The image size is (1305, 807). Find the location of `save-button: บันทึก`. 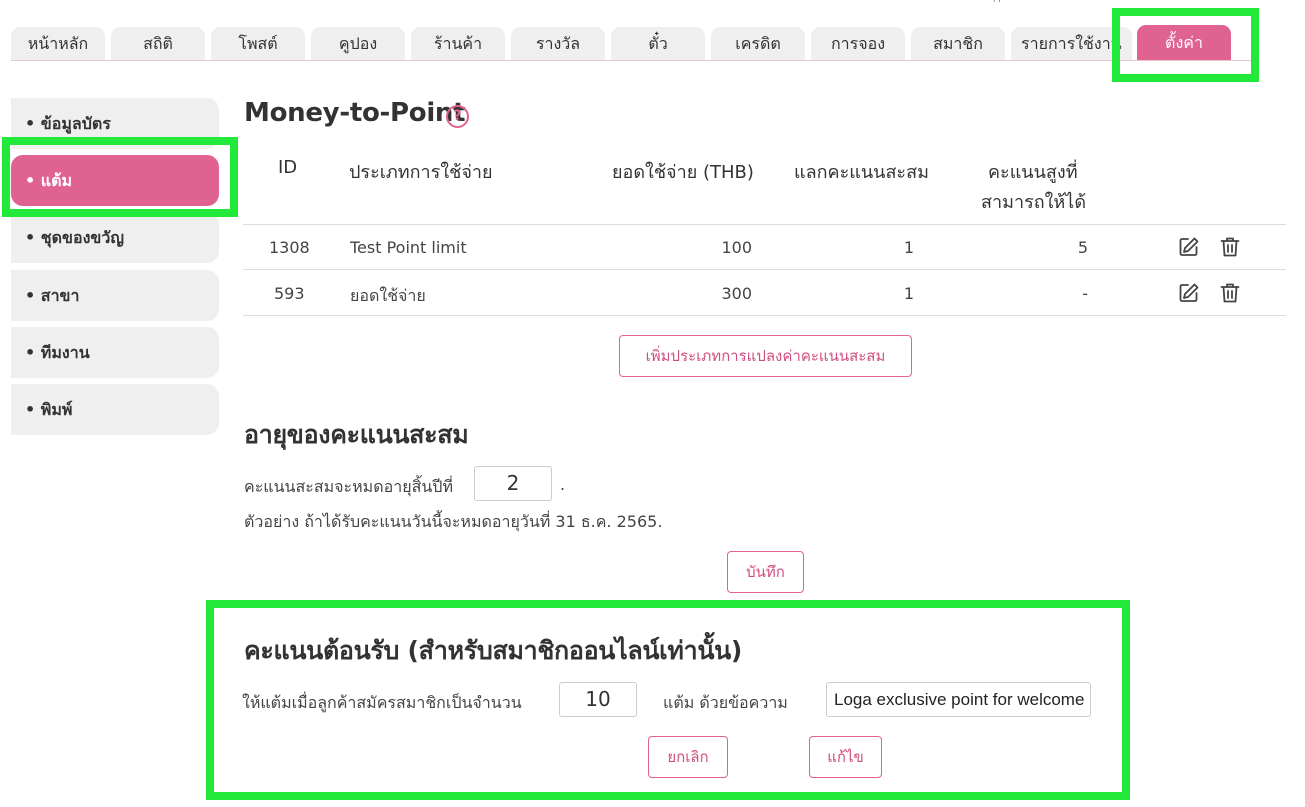

save-button: บันทึก is located at coordinates (765, 572).